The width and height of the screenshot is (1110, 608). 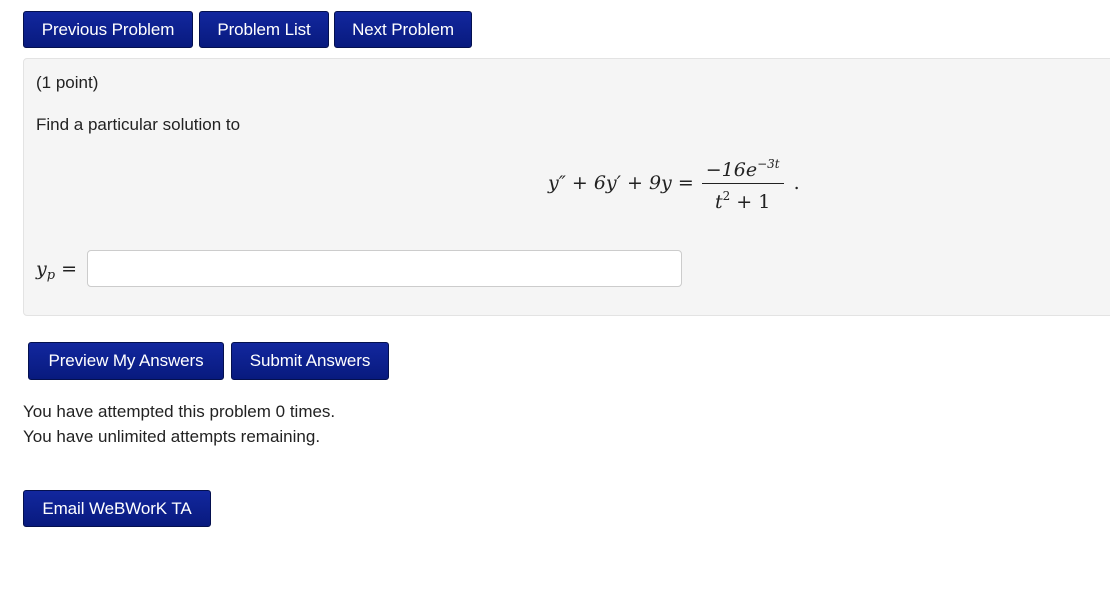 I want to click on problem-prompt: Find a particular solution to, so click(x=138, y=124).